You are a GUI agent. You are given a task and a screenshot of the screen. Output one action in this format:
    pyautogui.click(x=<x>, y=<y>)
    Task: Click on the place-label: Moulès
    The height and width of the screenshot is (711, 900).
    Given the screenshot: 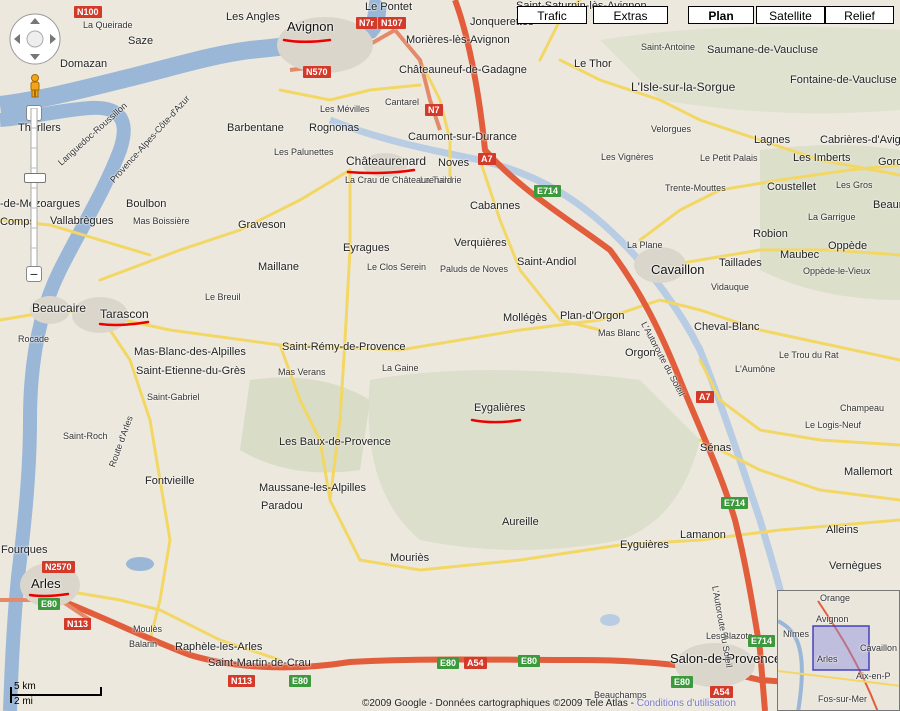 What is the action you would take?
    pyautogui.click(x=148, y=629)
    